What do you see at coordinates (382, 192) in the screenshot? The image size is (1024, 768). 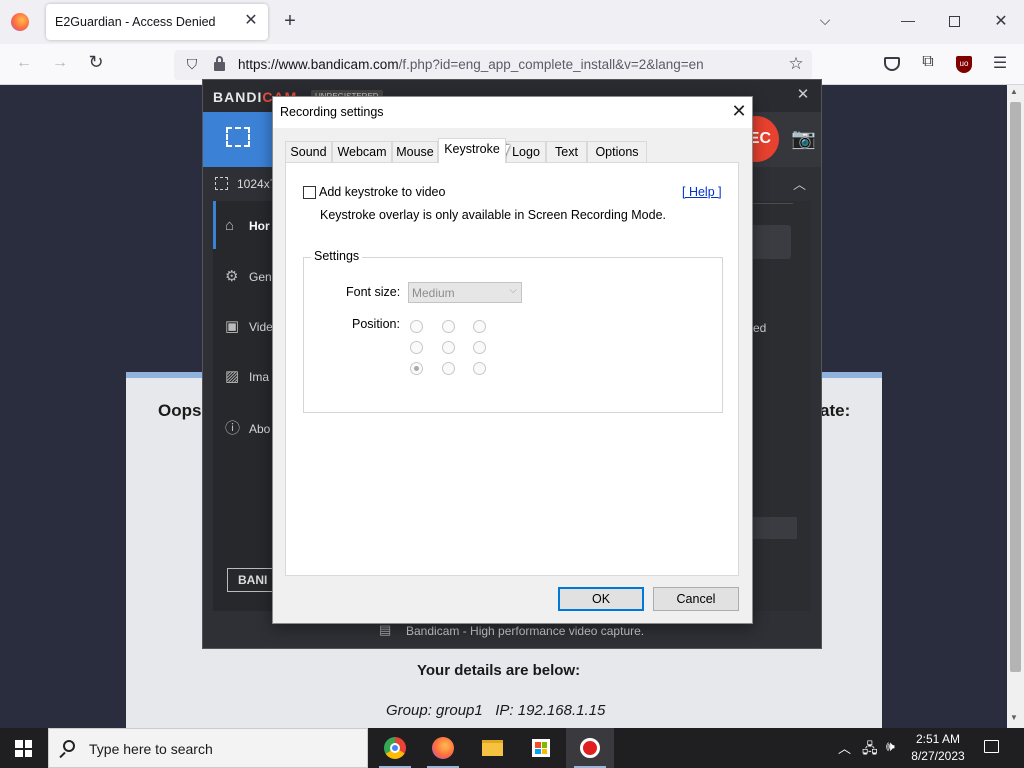 I see `add-keystroke-label: Add keystroke to video` at bounding box center [382, 192].